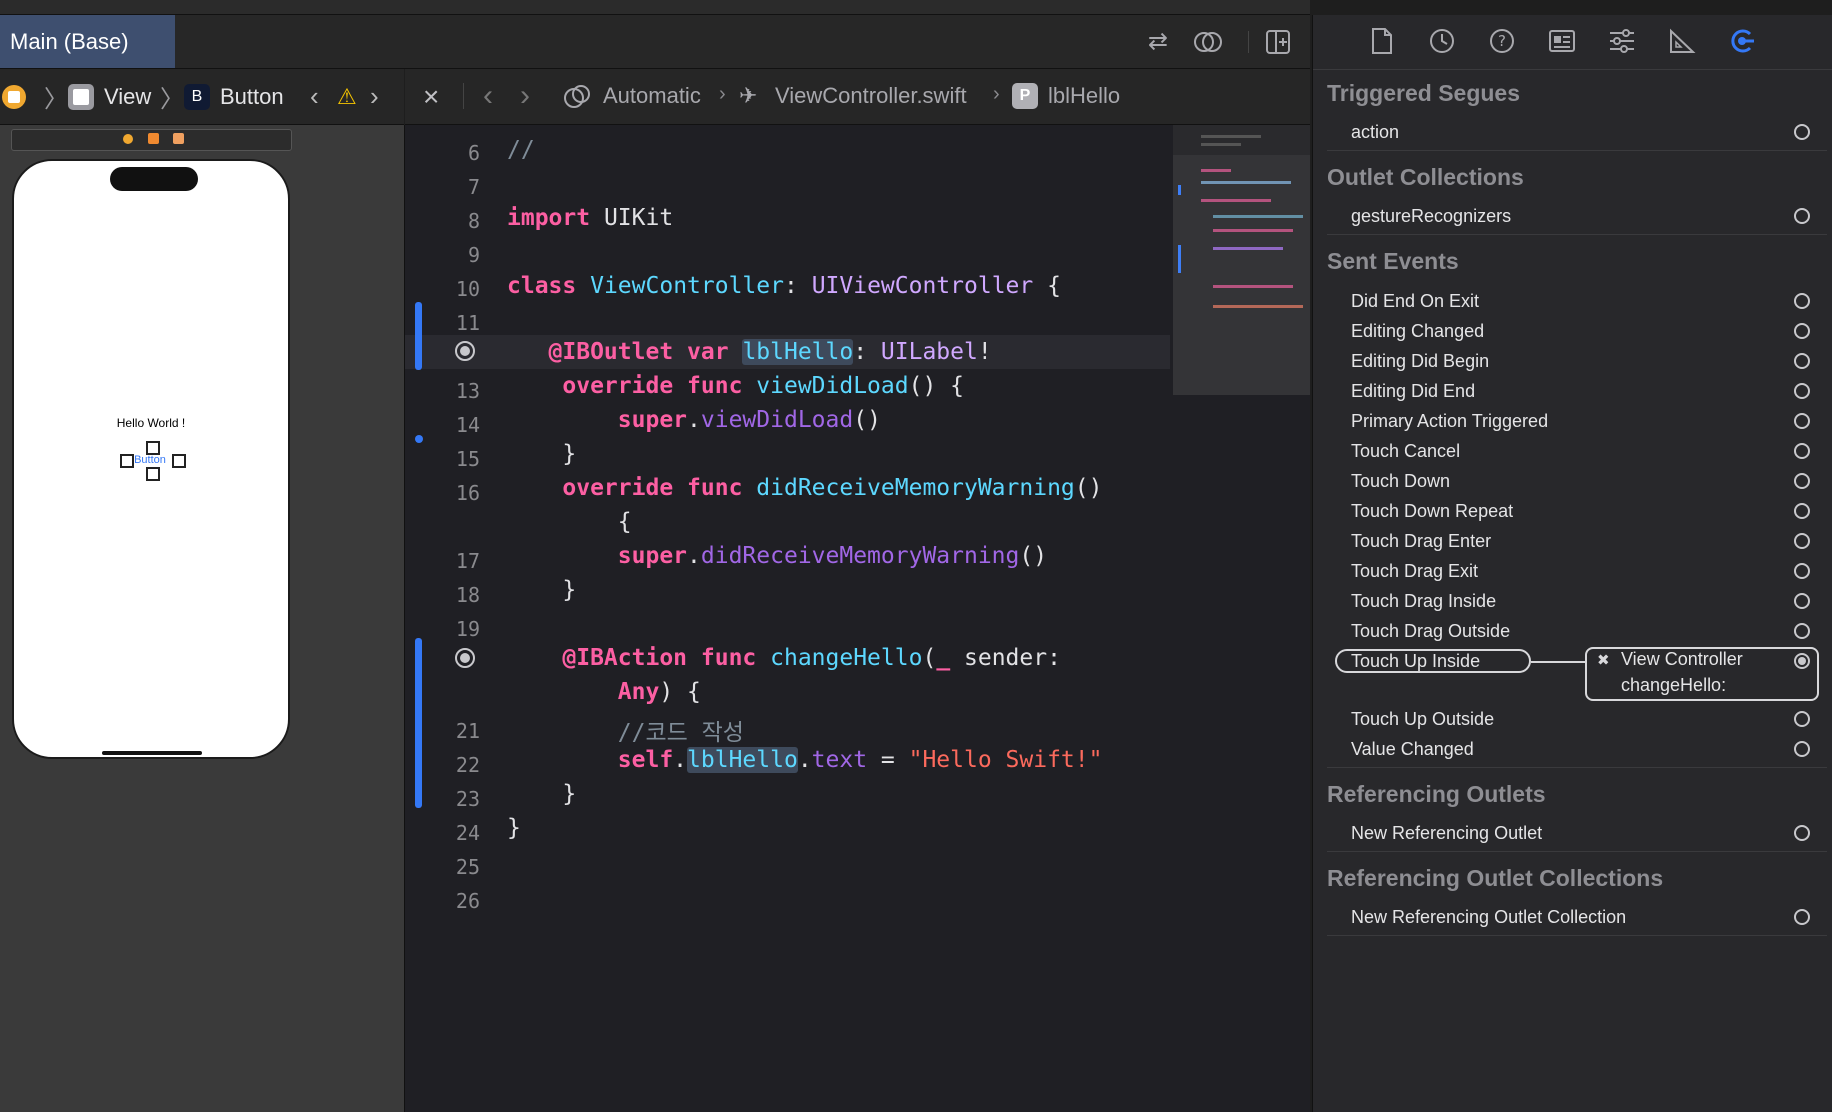 The image size is (1832, 1112). What do you see at coordinates (652, 96) in the screenshot?
I see `jump-automatic: Automatic` at bounding box center [652, 96].